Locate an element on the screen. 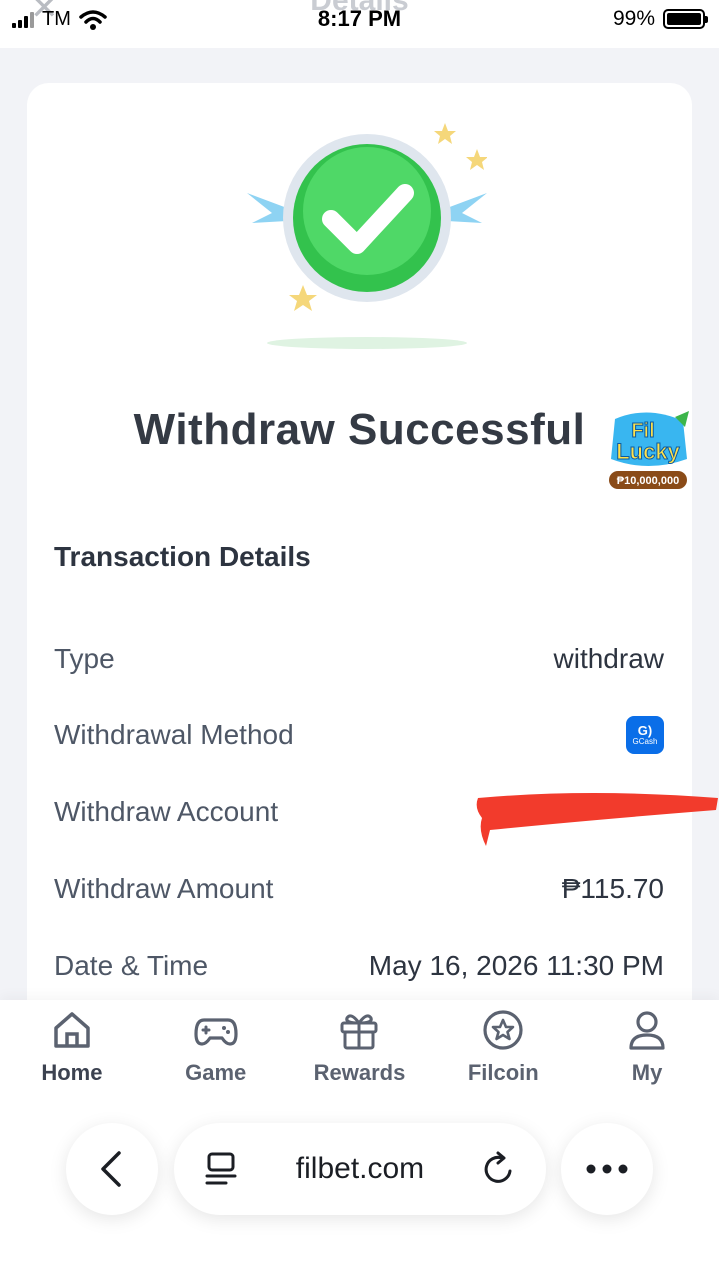  browser-more-button is located at coordinates (607, 1169).